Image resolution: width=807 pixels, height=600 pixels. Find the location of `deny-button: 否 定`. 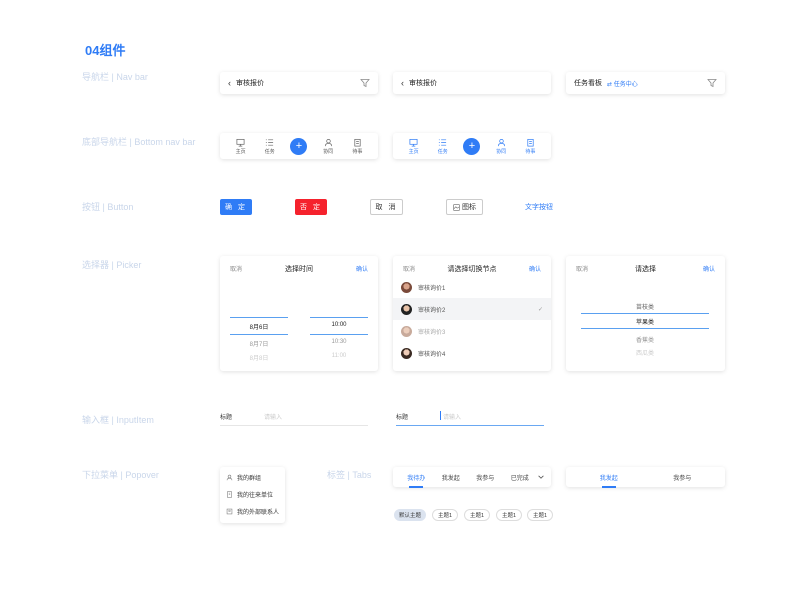

deny-button: 否 定 is located at coordinates (311, 207).